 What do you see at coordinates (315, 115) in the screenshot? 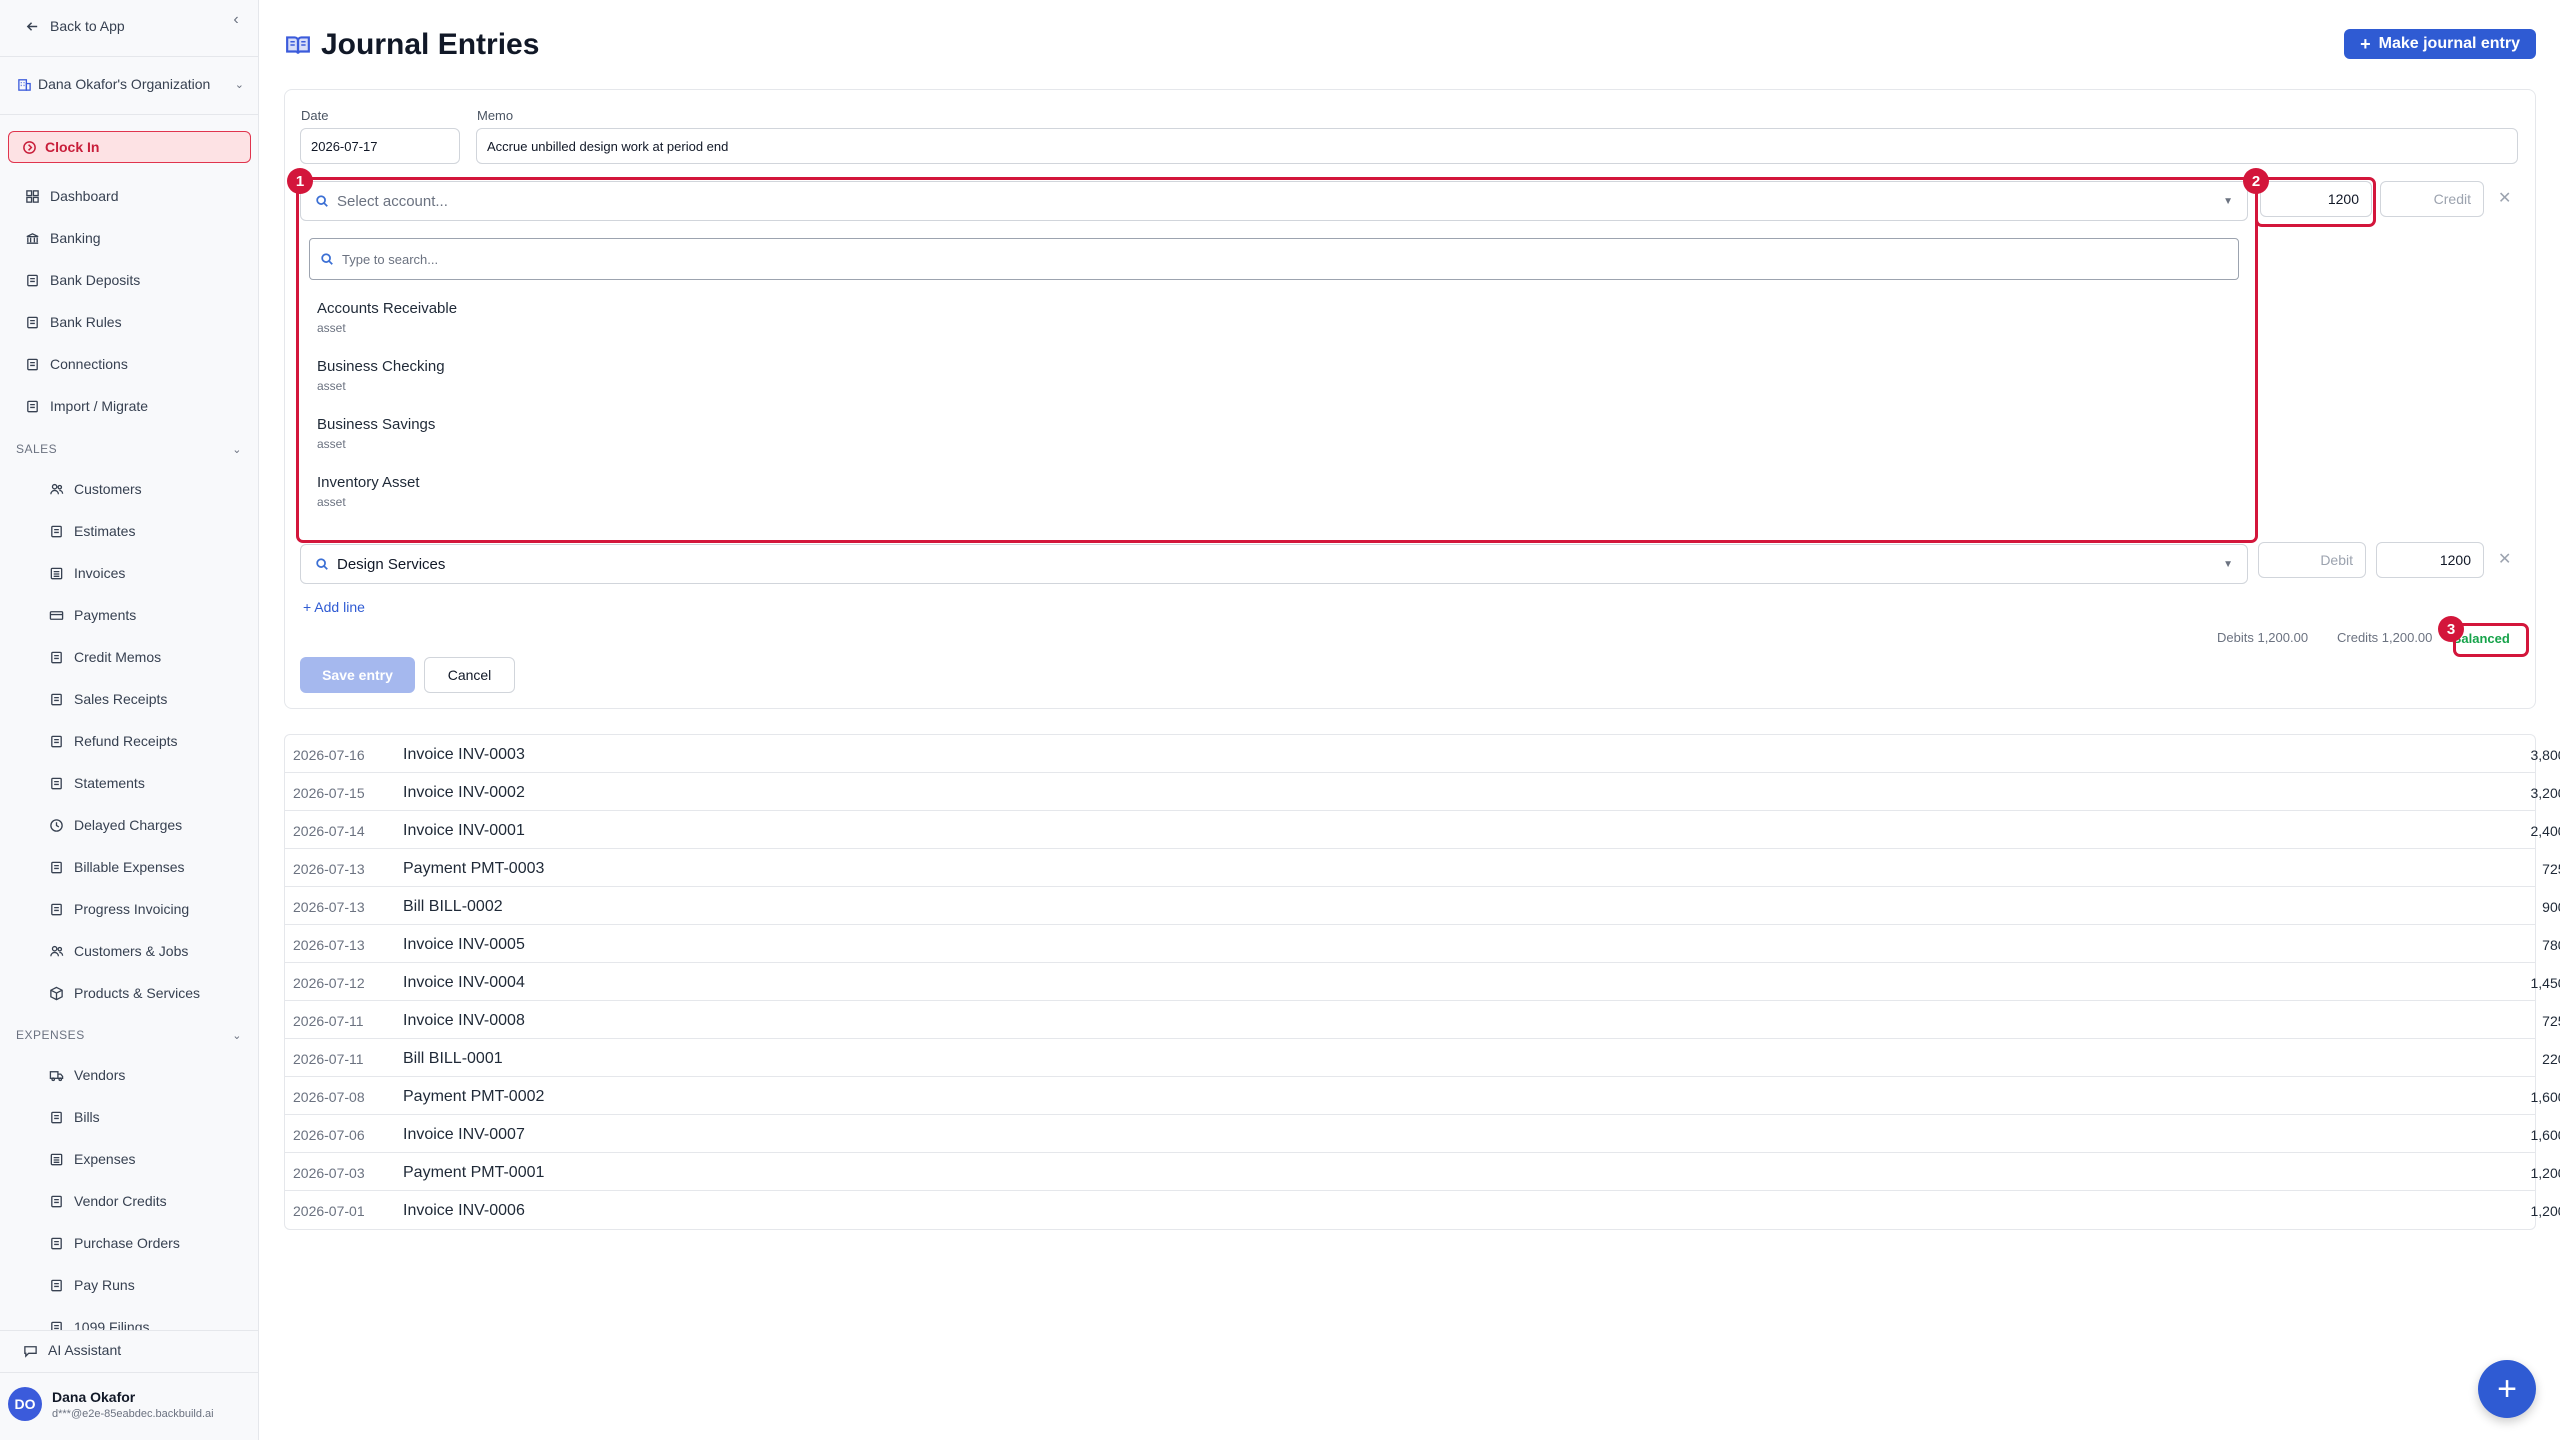
I see `date-label: Date` at bounding box center [315, 115].